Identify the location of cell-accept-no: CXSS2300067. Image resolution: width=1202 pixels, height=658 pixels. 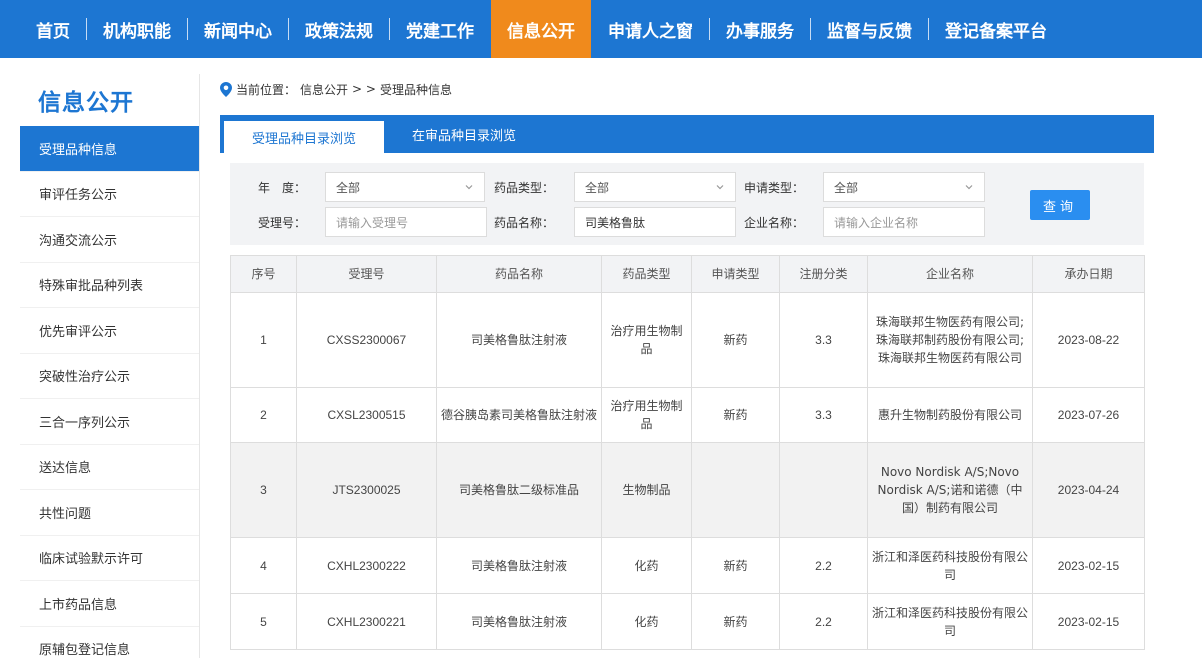
(366, 340).